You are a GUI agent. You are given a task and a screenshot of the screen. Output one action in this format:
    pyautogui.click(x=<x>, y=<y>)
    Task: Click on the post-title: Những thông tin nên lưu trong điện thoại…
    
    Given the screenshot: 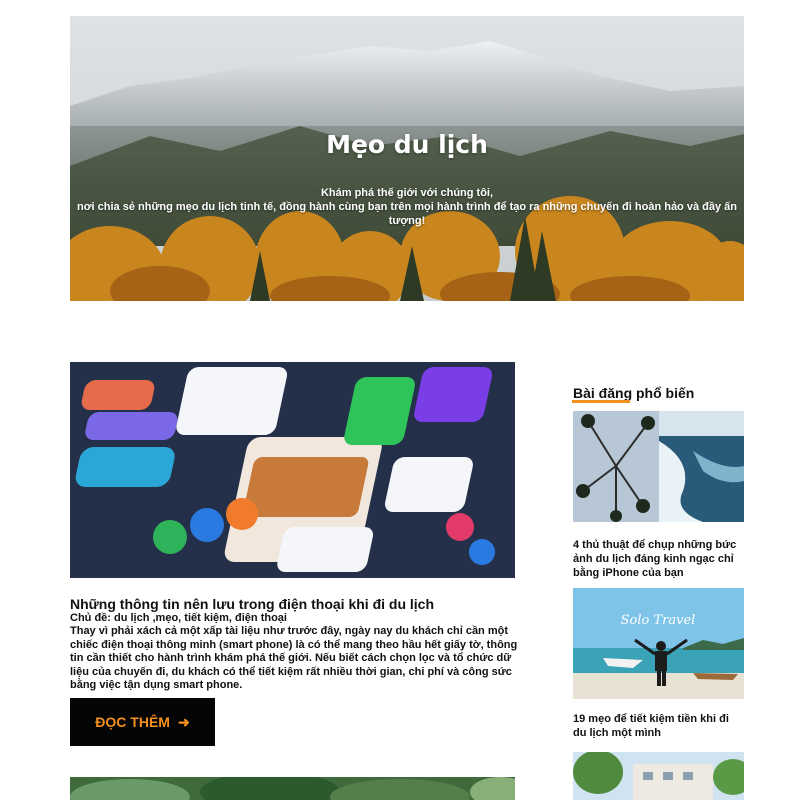 What is the action you would take?
    pyautogui.click(x=292, y=604)
    